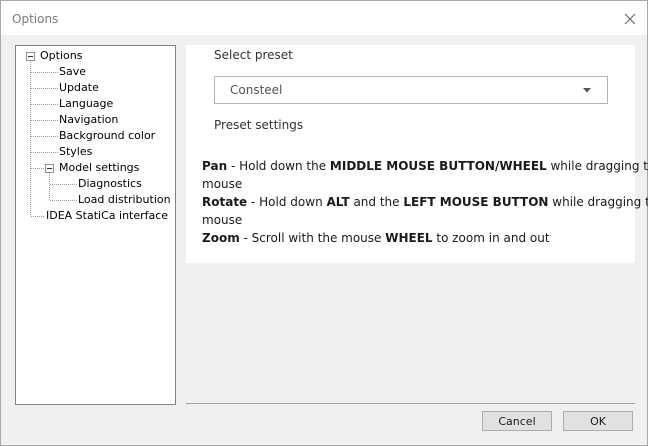 This screenshot has width=648, height=446. Describe the element at coordinates (35, 19) in the screenshot. I see `window-title: Options` at that location.